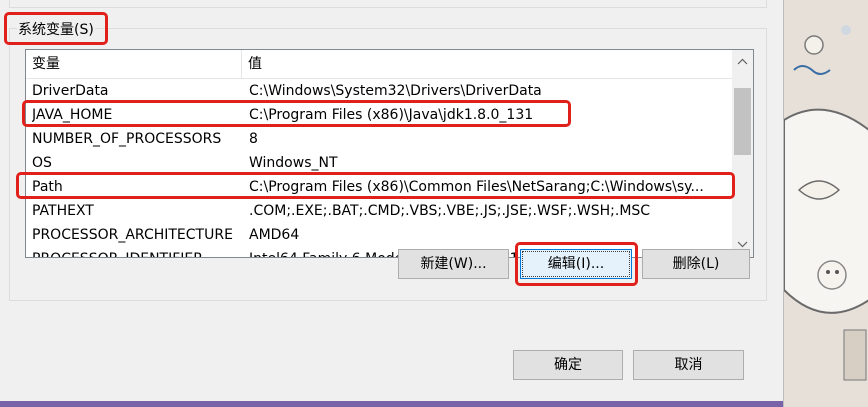  I want to click on user-variables-panel-edge, so click(388, 4).